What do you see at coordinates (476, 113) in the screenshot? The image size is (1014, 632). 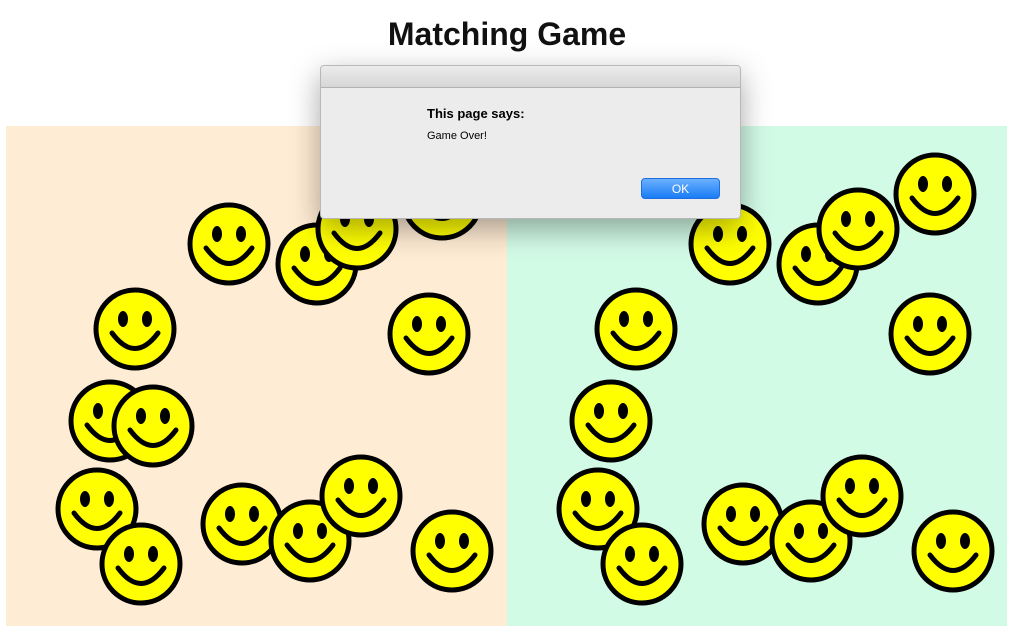 I see `dialog-heading: This page says:` at bounding box center [476, 113].